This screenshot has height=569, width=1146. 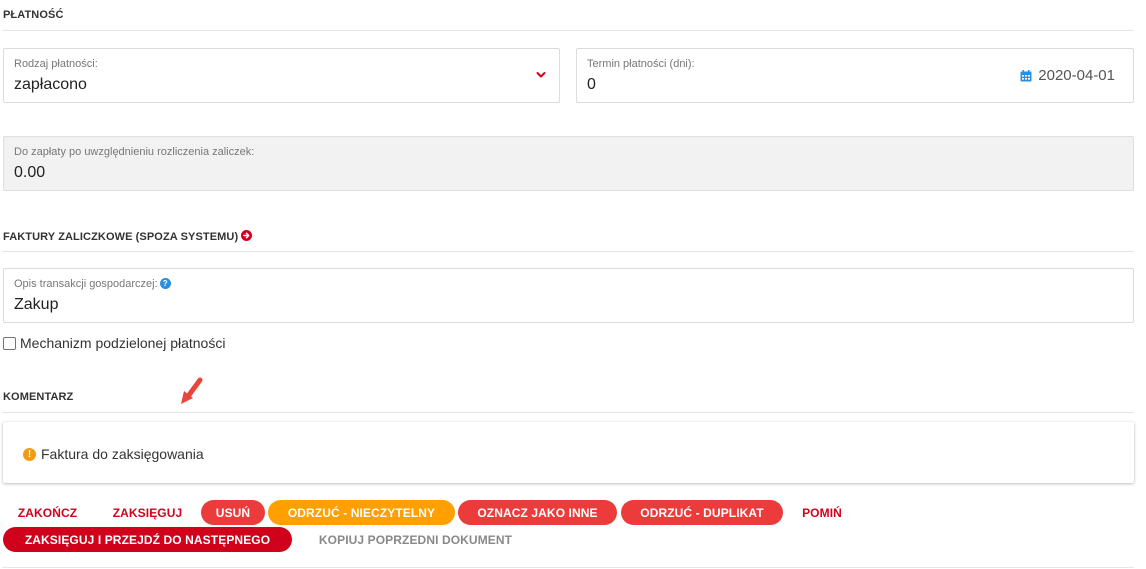 I want to click on transaction-label-text: Opis transakcji gospodarczej:, so click(x=86, y=284).